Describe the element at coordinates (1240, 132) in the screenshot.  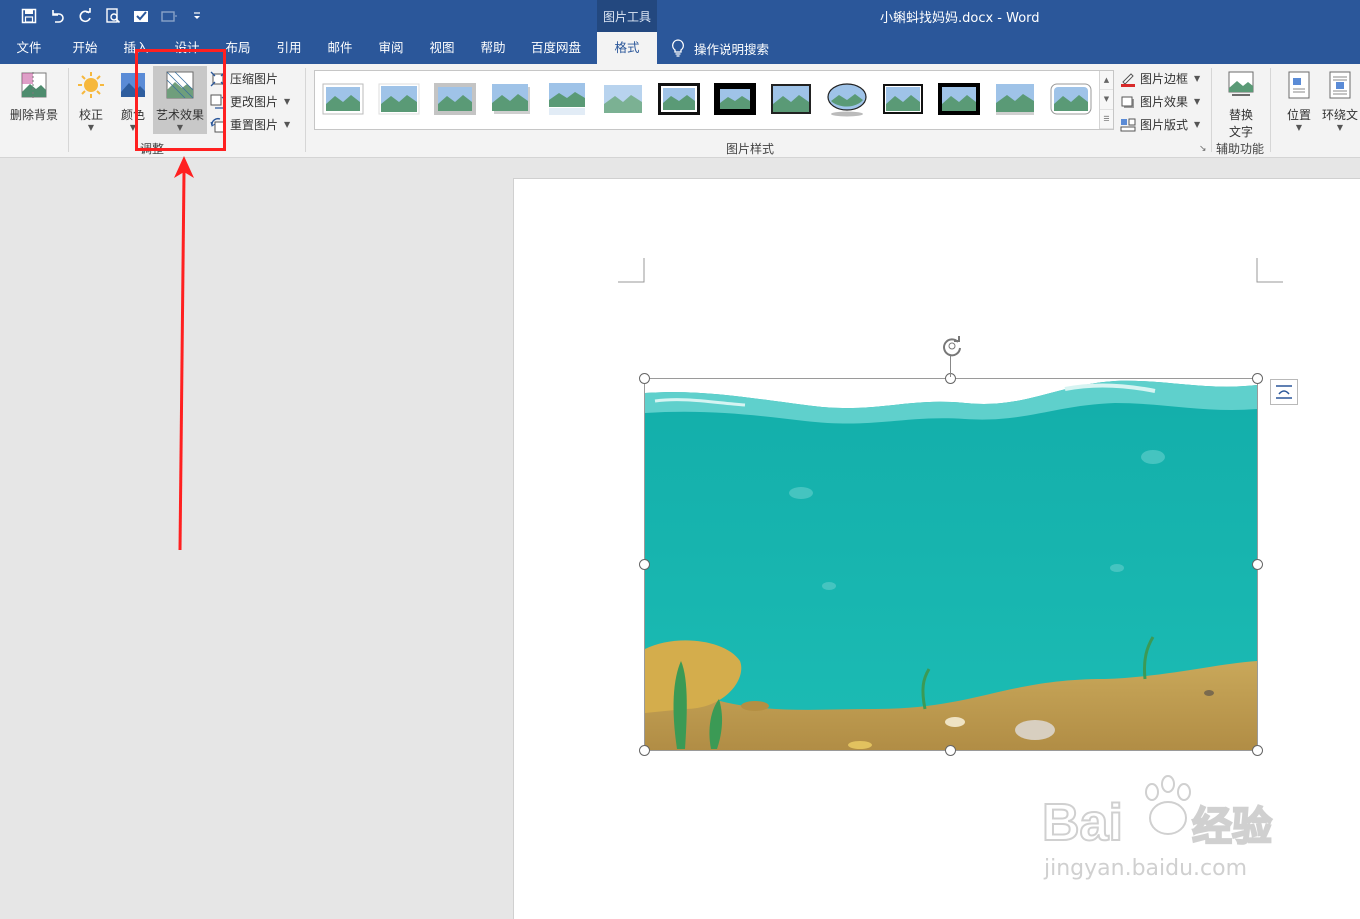
I see `alt-text-label-line2: 文字` at that location.